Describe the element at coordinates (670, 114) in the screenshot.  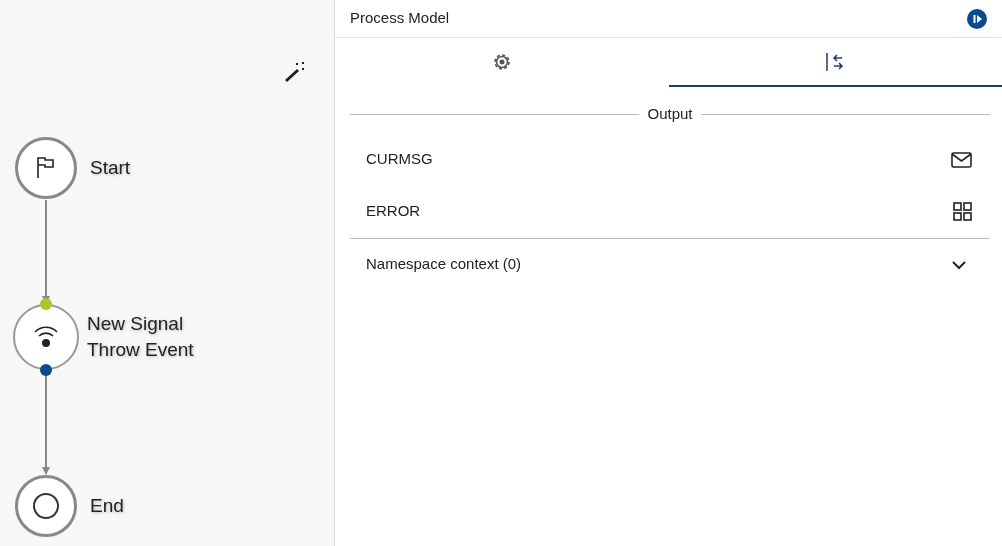
I see `section-legend: Output` at that location.